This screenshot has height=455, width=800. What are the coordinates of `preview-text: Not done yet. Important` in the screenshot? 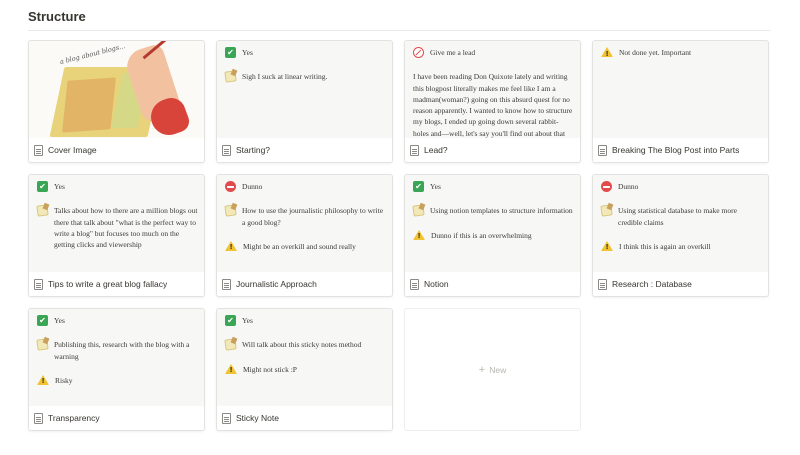 It's located at (655, 52).